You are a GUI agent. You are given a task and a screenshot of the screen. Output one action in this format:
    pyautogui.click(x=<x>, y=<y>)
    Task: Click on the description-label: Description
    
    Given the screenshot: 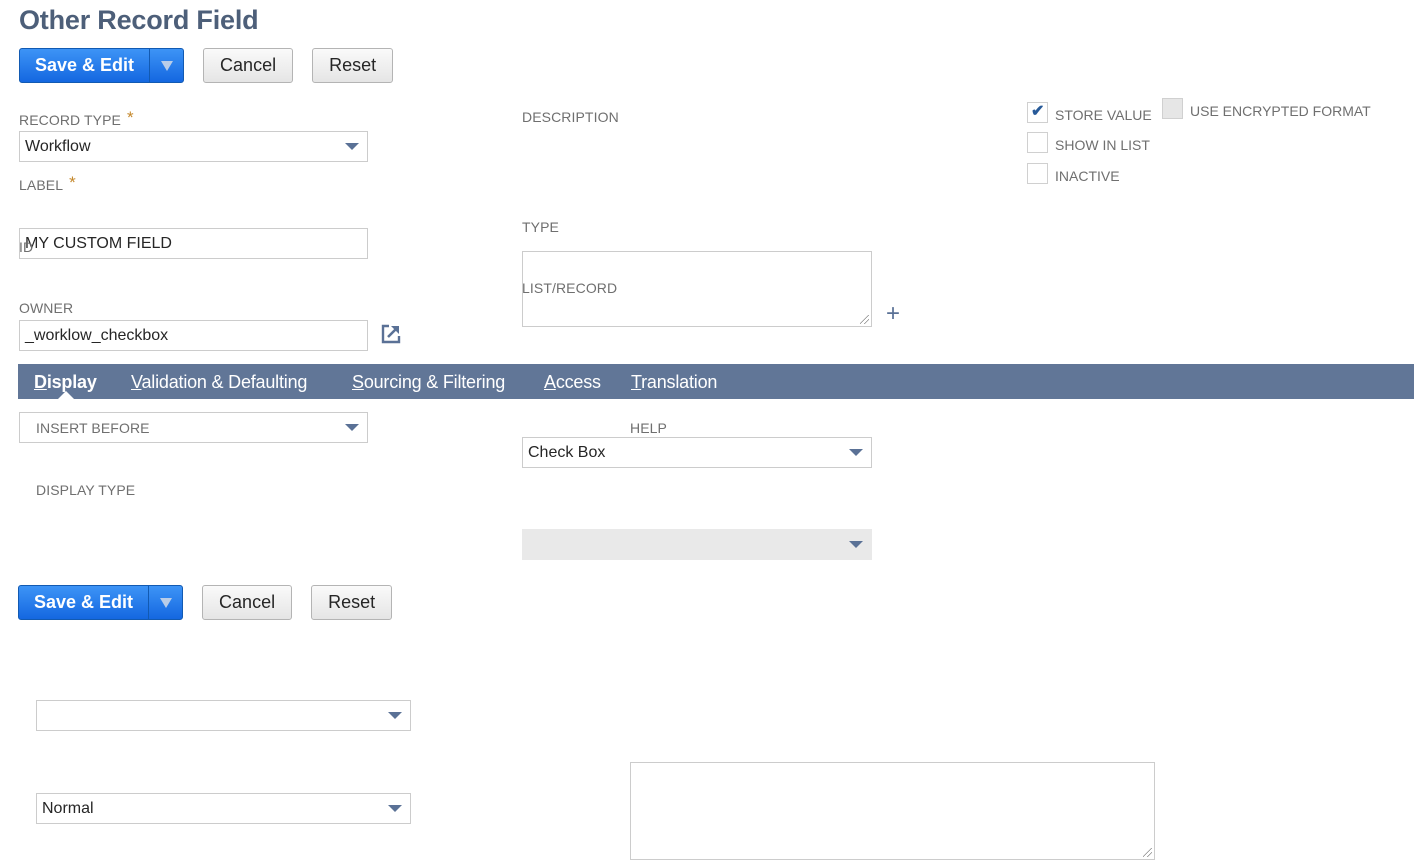 What is the action you would take?
    pyautogui.click(x=570, y=117)
    